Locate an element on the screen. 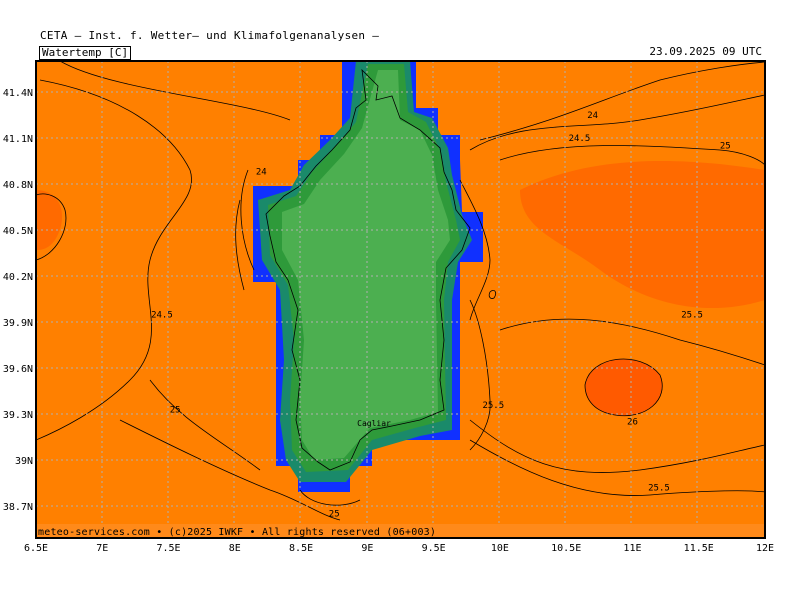  longitude-tick-label: 10E is located at coordinates (500, 548).